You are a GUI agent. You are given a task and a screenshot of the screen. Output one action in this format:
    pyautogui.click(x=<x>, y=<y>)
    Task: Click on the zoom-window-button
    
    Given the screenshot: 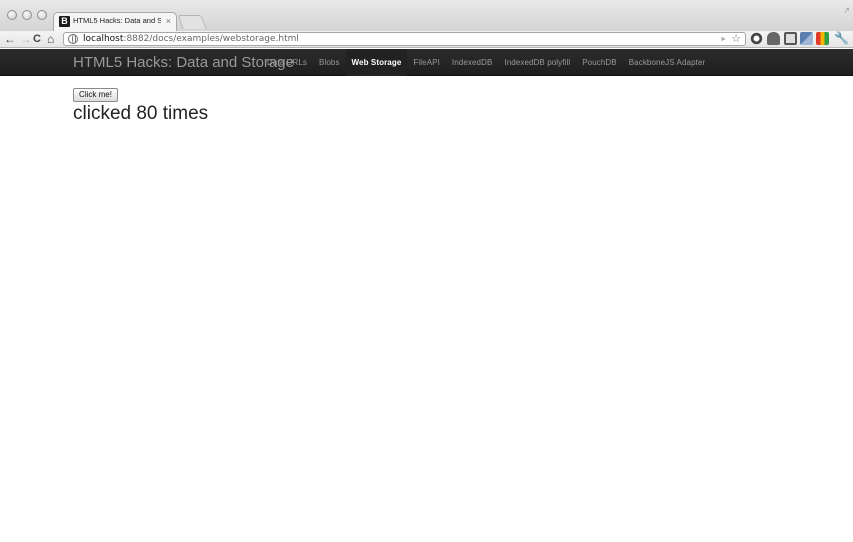 What is the action you would take?
    pyautogui.click(x=42, y=15)
    